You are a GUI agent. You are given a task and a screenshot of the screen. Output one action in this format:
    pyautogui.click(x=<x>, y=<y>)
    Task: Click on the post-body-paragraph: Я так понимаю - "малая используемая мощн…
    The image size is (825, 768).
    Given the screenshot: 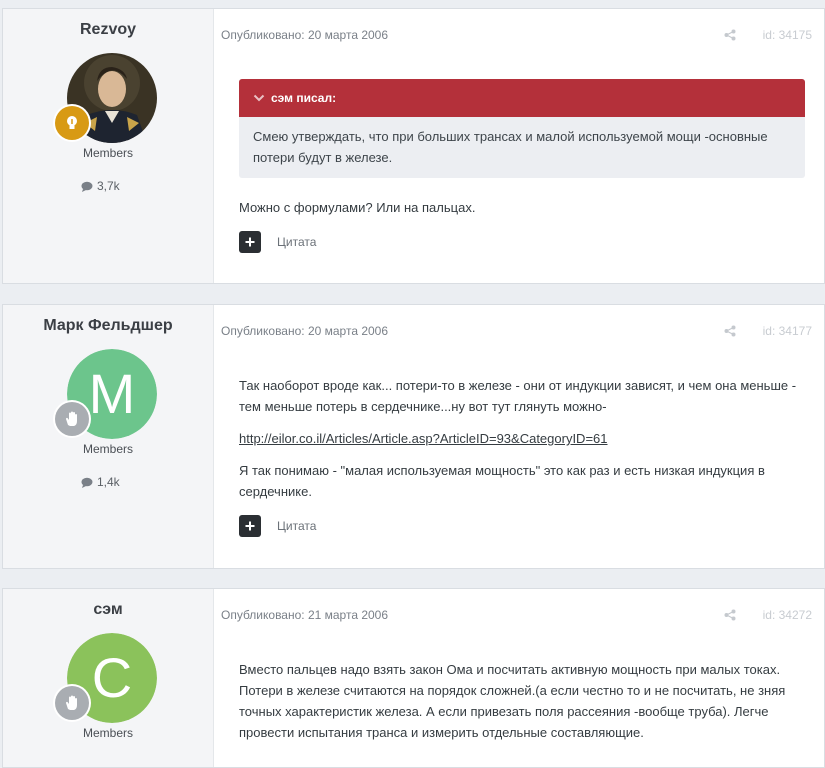 What is the action you would take?
    pyautogui.click(x=502, y=481)
    